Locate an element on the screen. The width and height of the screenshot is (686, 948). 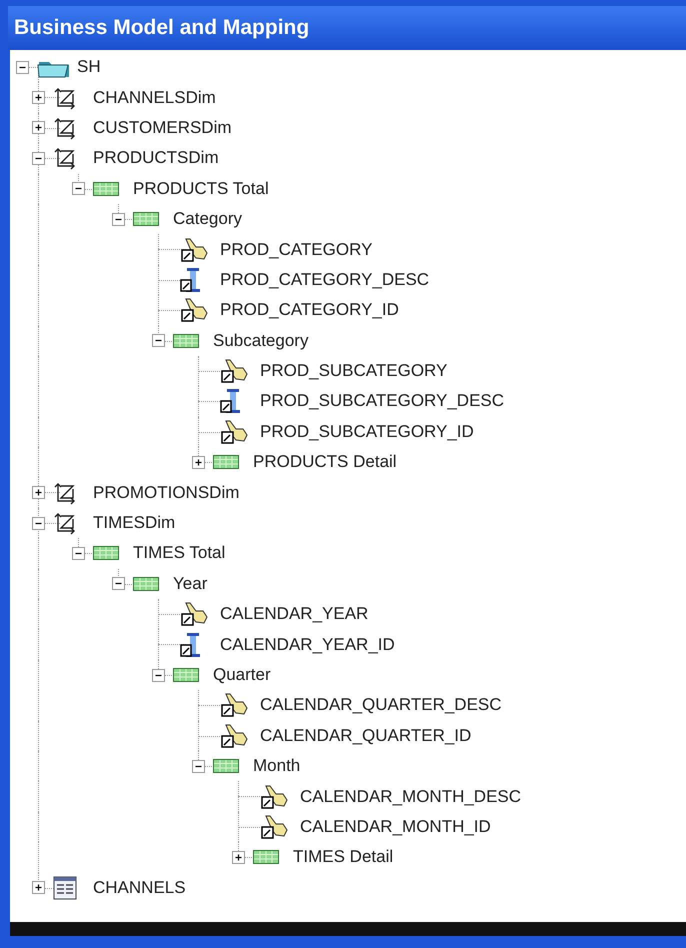
table-icon is located at coordinates (65, 888).